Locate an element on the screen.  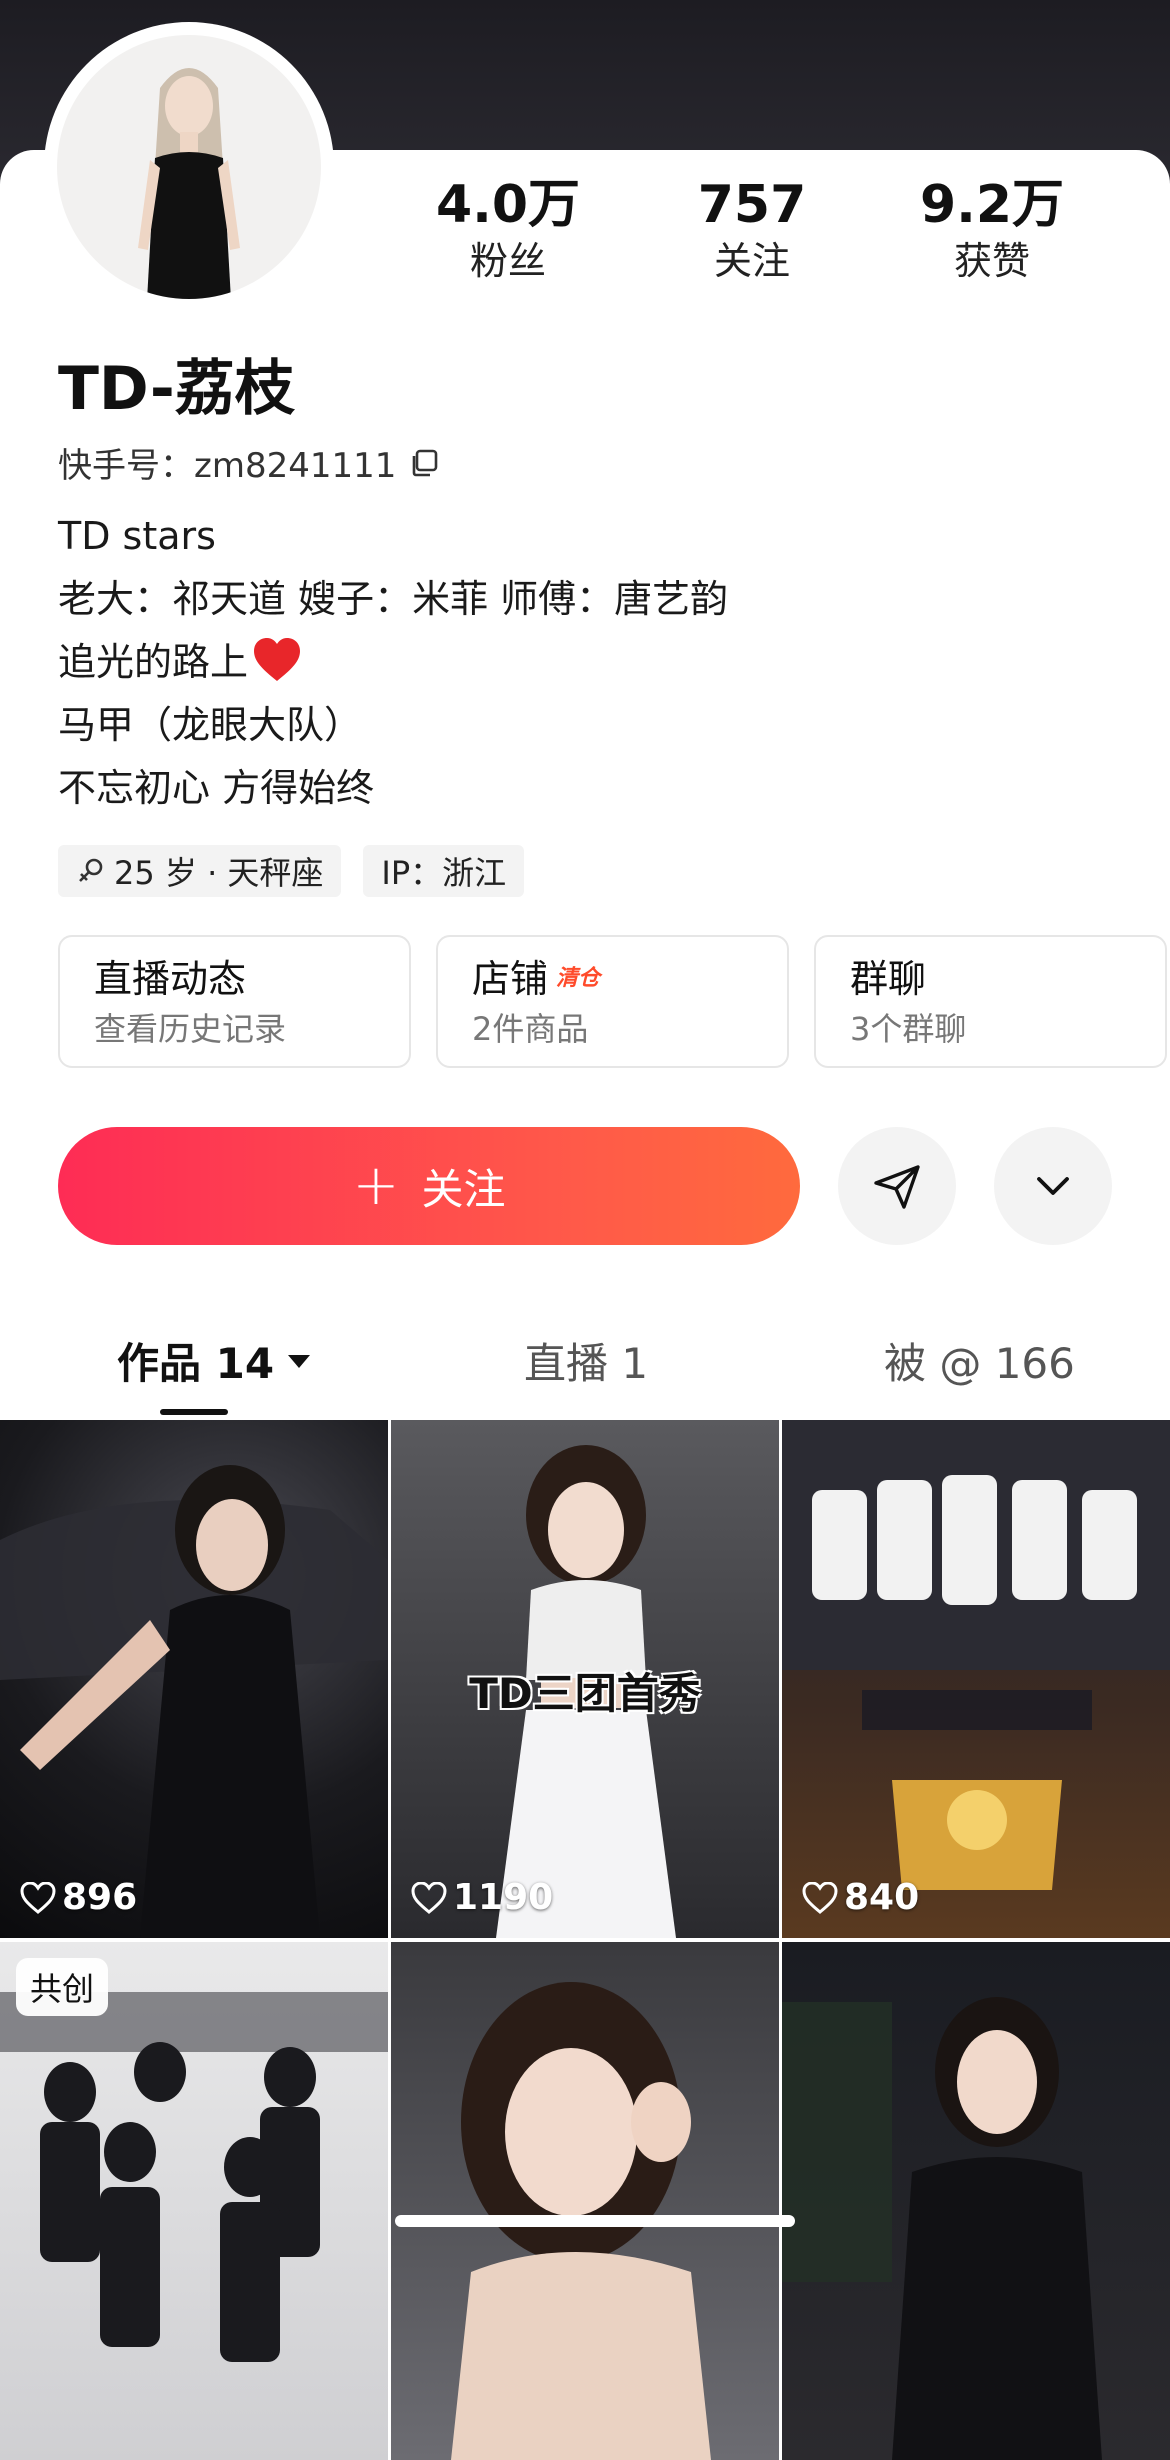
collab-badge: 共创 is located at coordinates (62, 1987).